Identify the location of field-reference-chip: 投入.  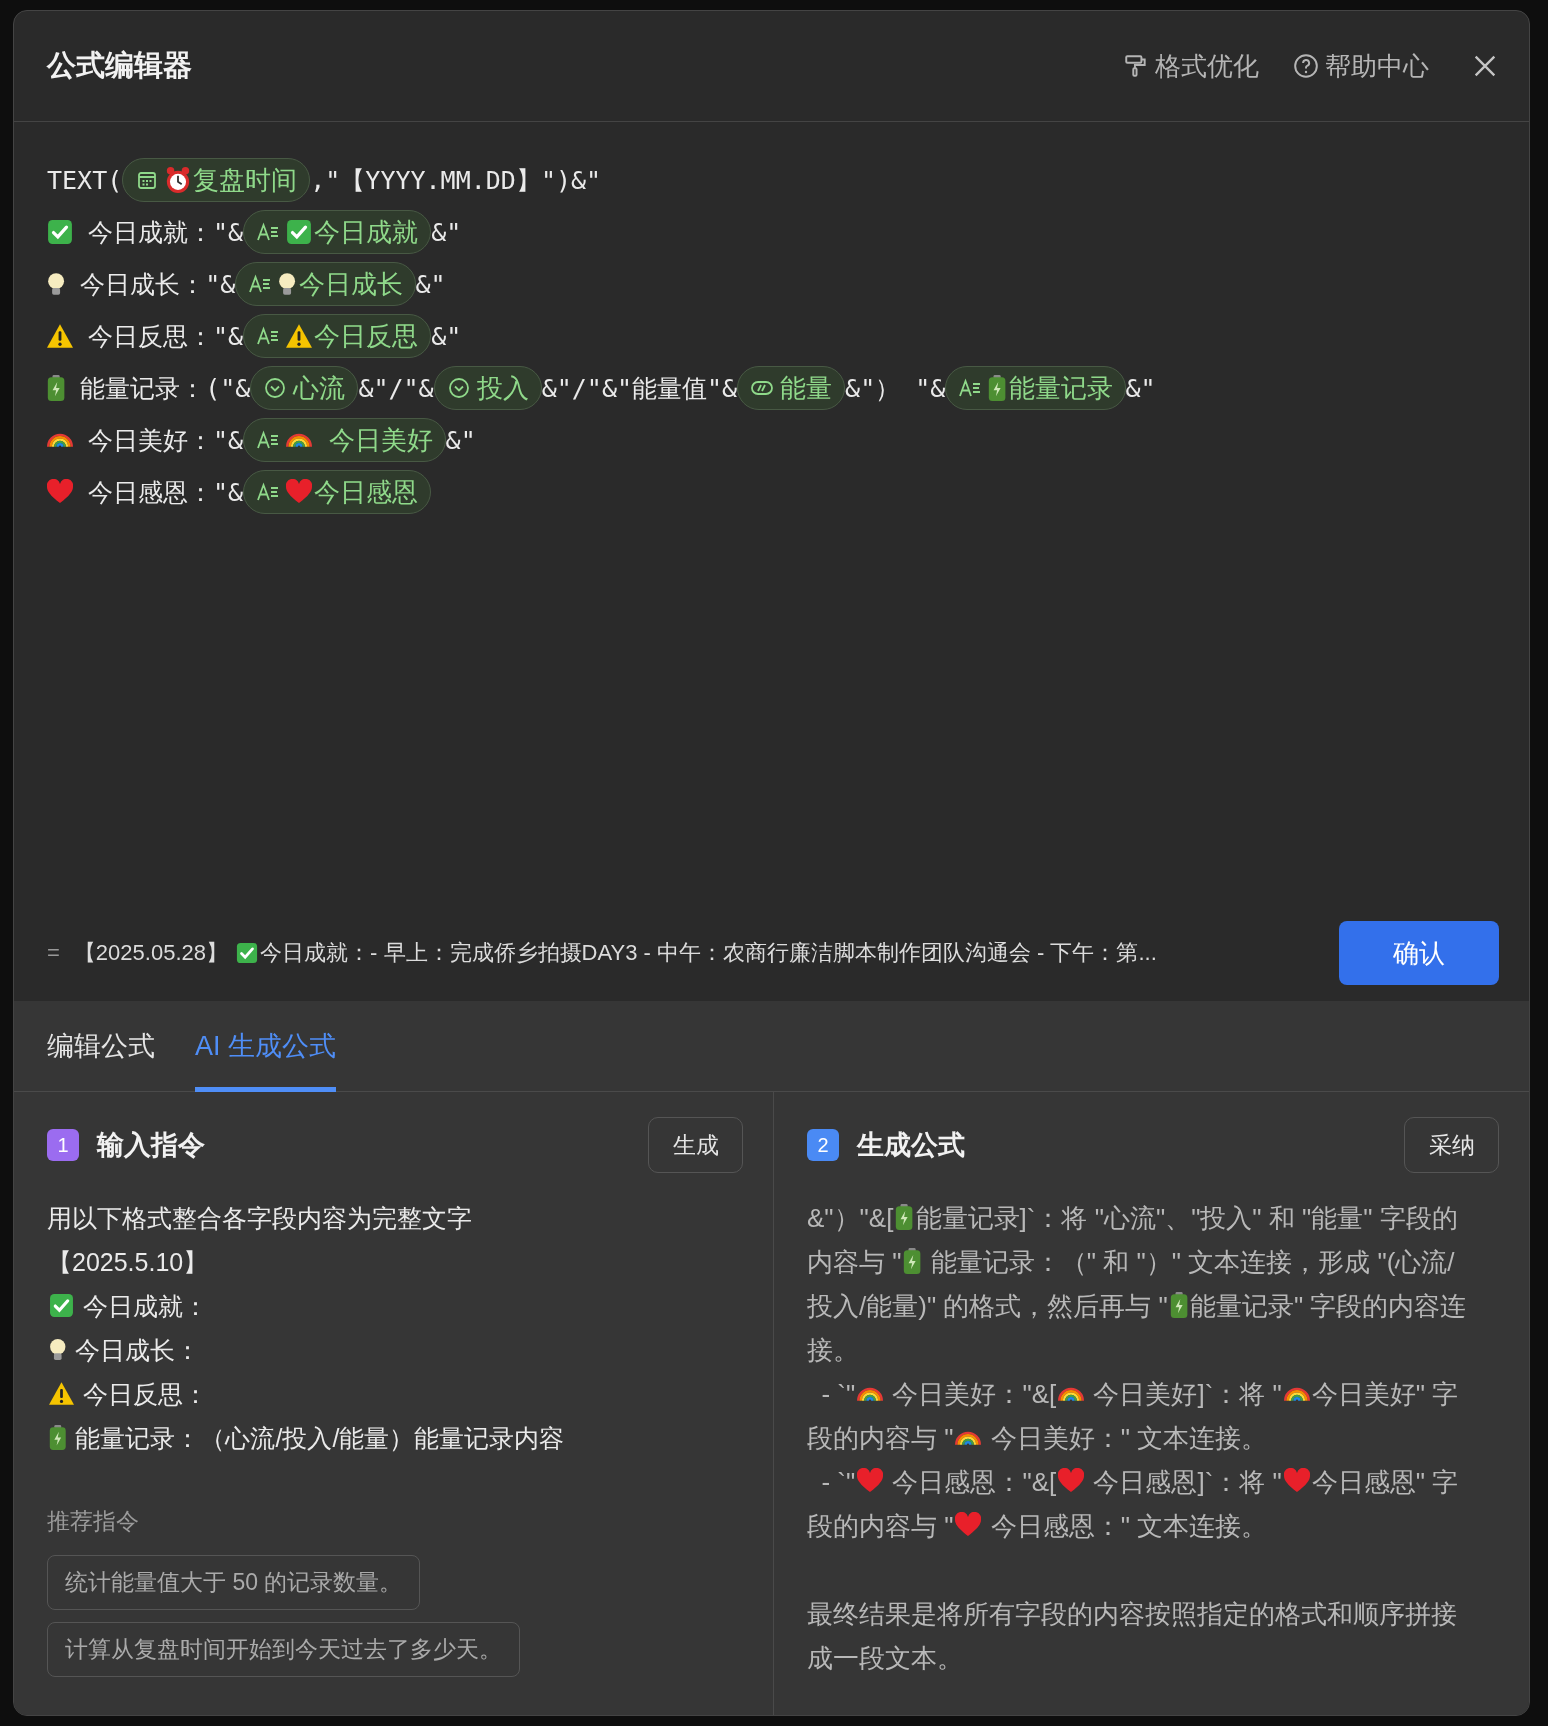
(487, 388).